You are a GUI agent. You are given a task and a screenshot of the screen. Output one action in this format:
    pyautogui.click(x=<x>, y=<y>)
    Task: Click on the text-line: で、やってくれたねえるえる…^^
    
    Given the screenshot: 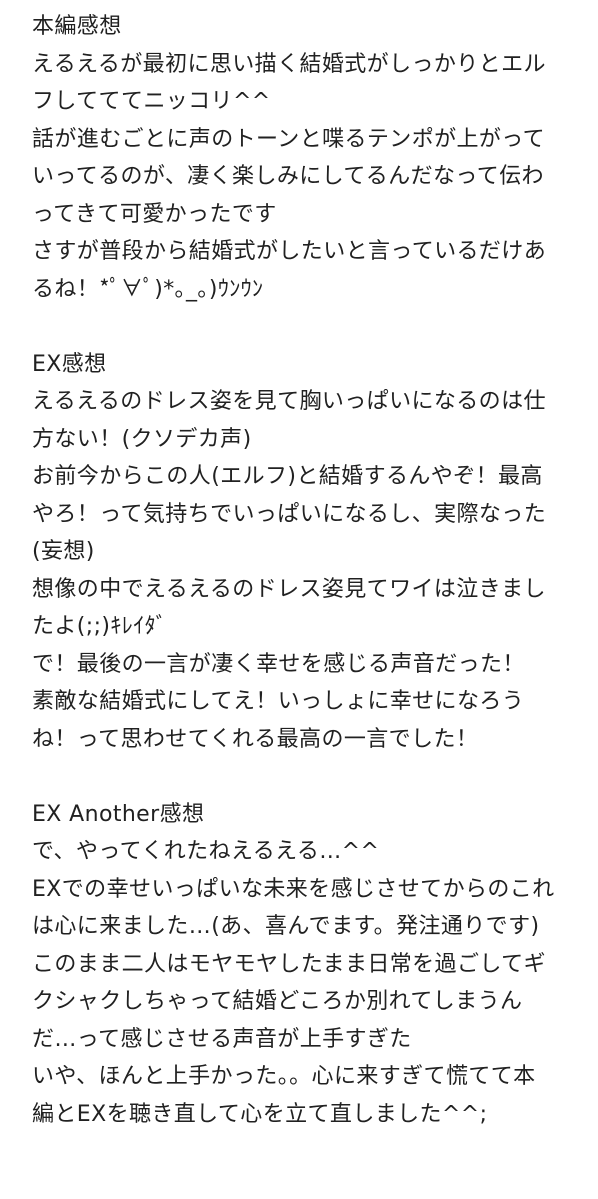 What is the action you would take?
    pyautogui.click(x=206, y=851)
    